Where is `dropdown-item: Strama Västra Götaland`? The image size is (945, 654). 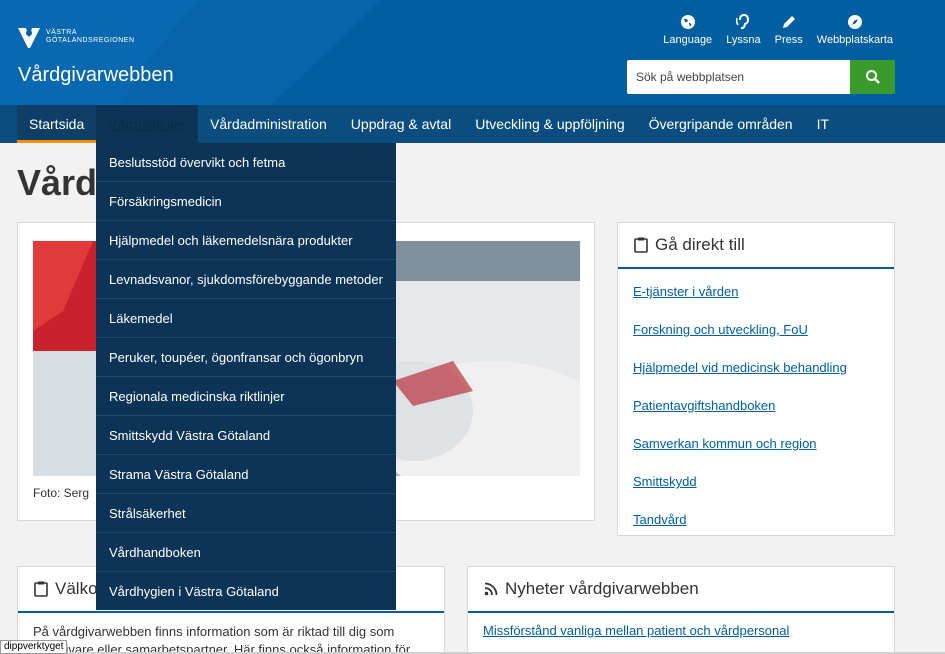 dropdown-item: Strama Västra Götaland is located at coordinates (246, 474).